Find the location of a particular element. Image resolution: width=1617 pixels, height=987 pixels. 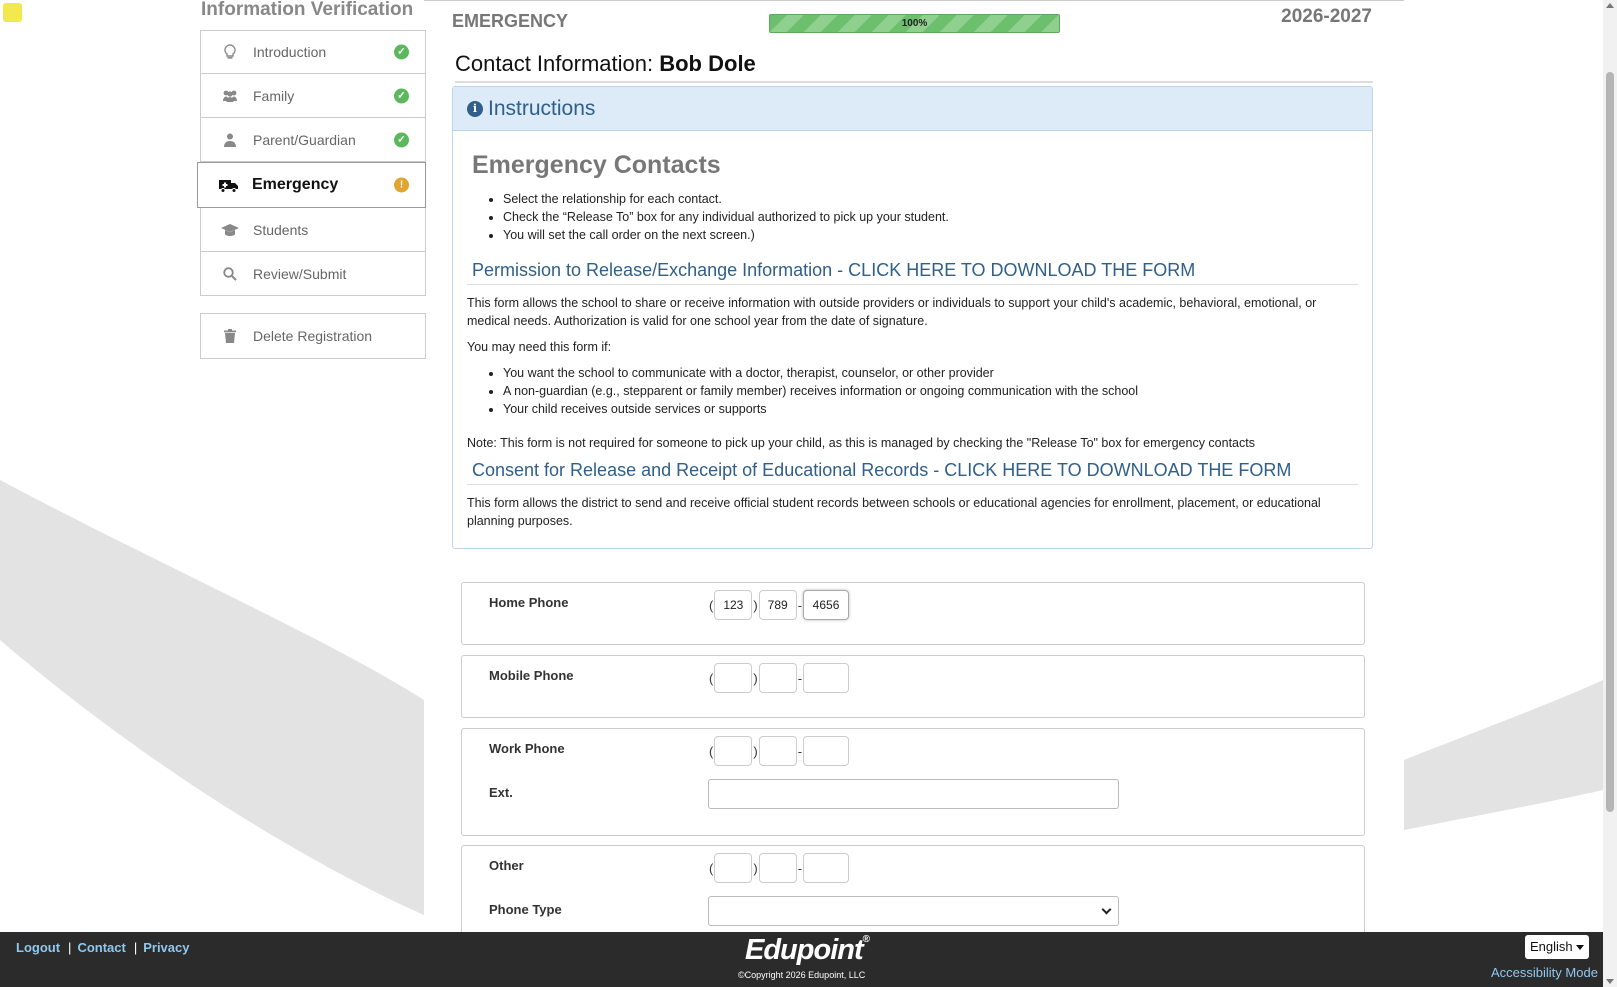

mobile-phone-line-input is located at coordinates (826, 678).